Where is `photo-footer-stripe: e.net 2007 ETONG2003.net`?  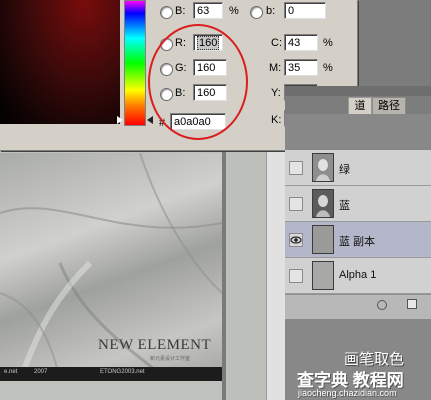
photo-footer-stripe: e.net 2007 ETONG2003.net is located at coordinates (111, 374).